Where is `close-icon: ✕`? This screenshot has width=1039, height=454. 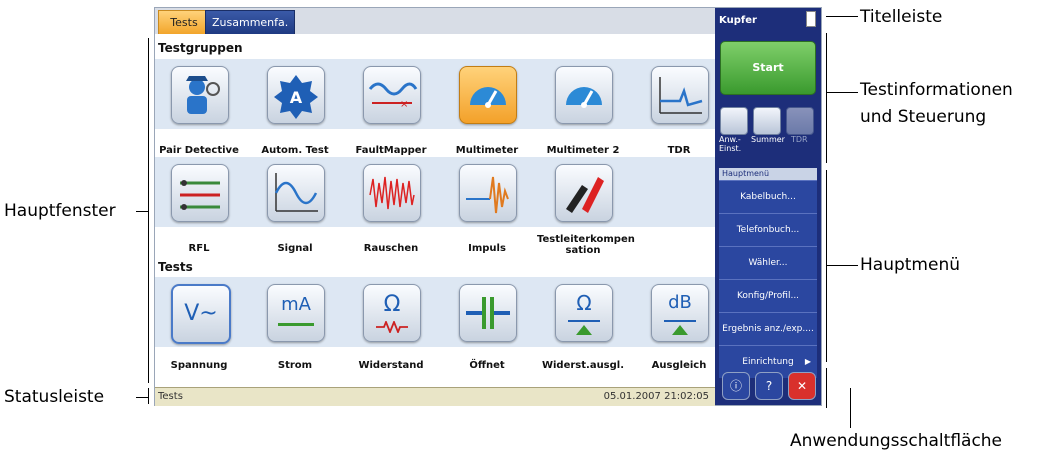
close-icon: ✕ is located at coordinates (802, 386).